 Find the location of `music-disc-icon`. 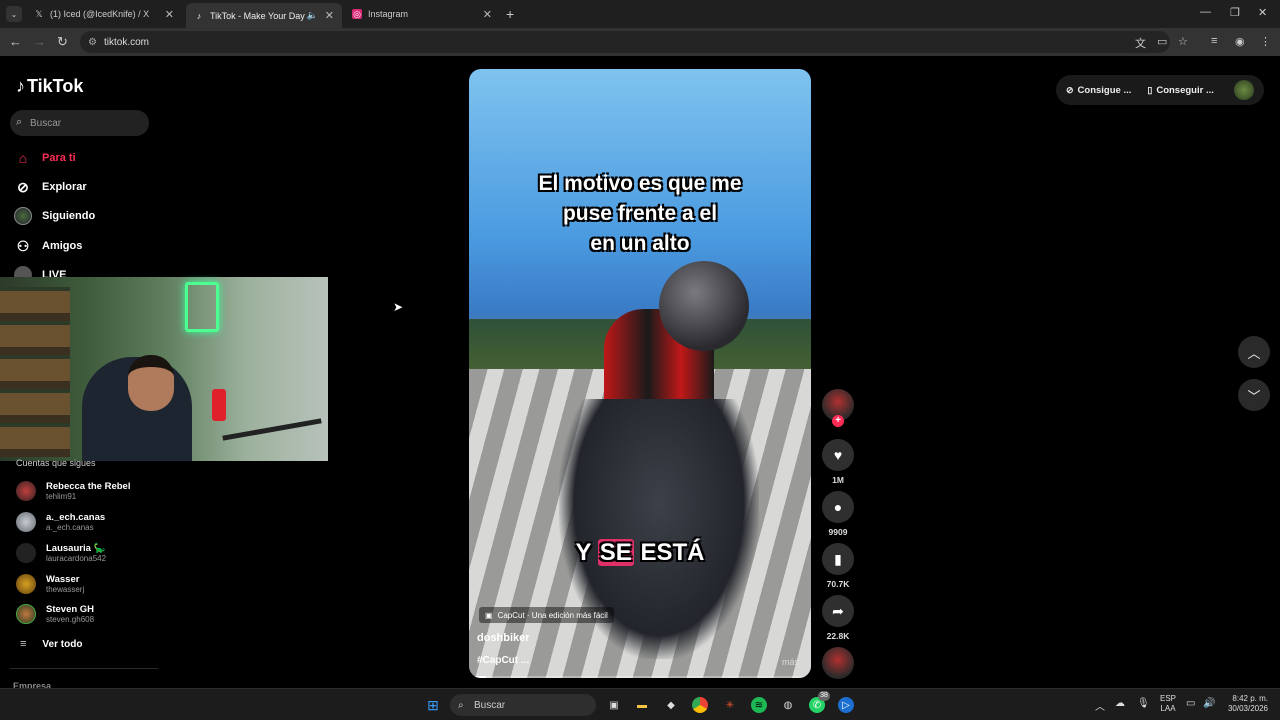

music-disc-icon is located at coordinates (838, 663).